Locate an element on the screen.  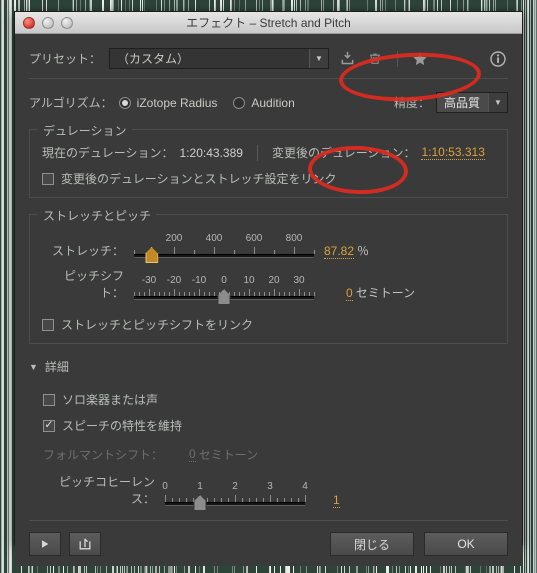
formant-shift-label: フォルマントシフト： is located at coordinates (103, 455).